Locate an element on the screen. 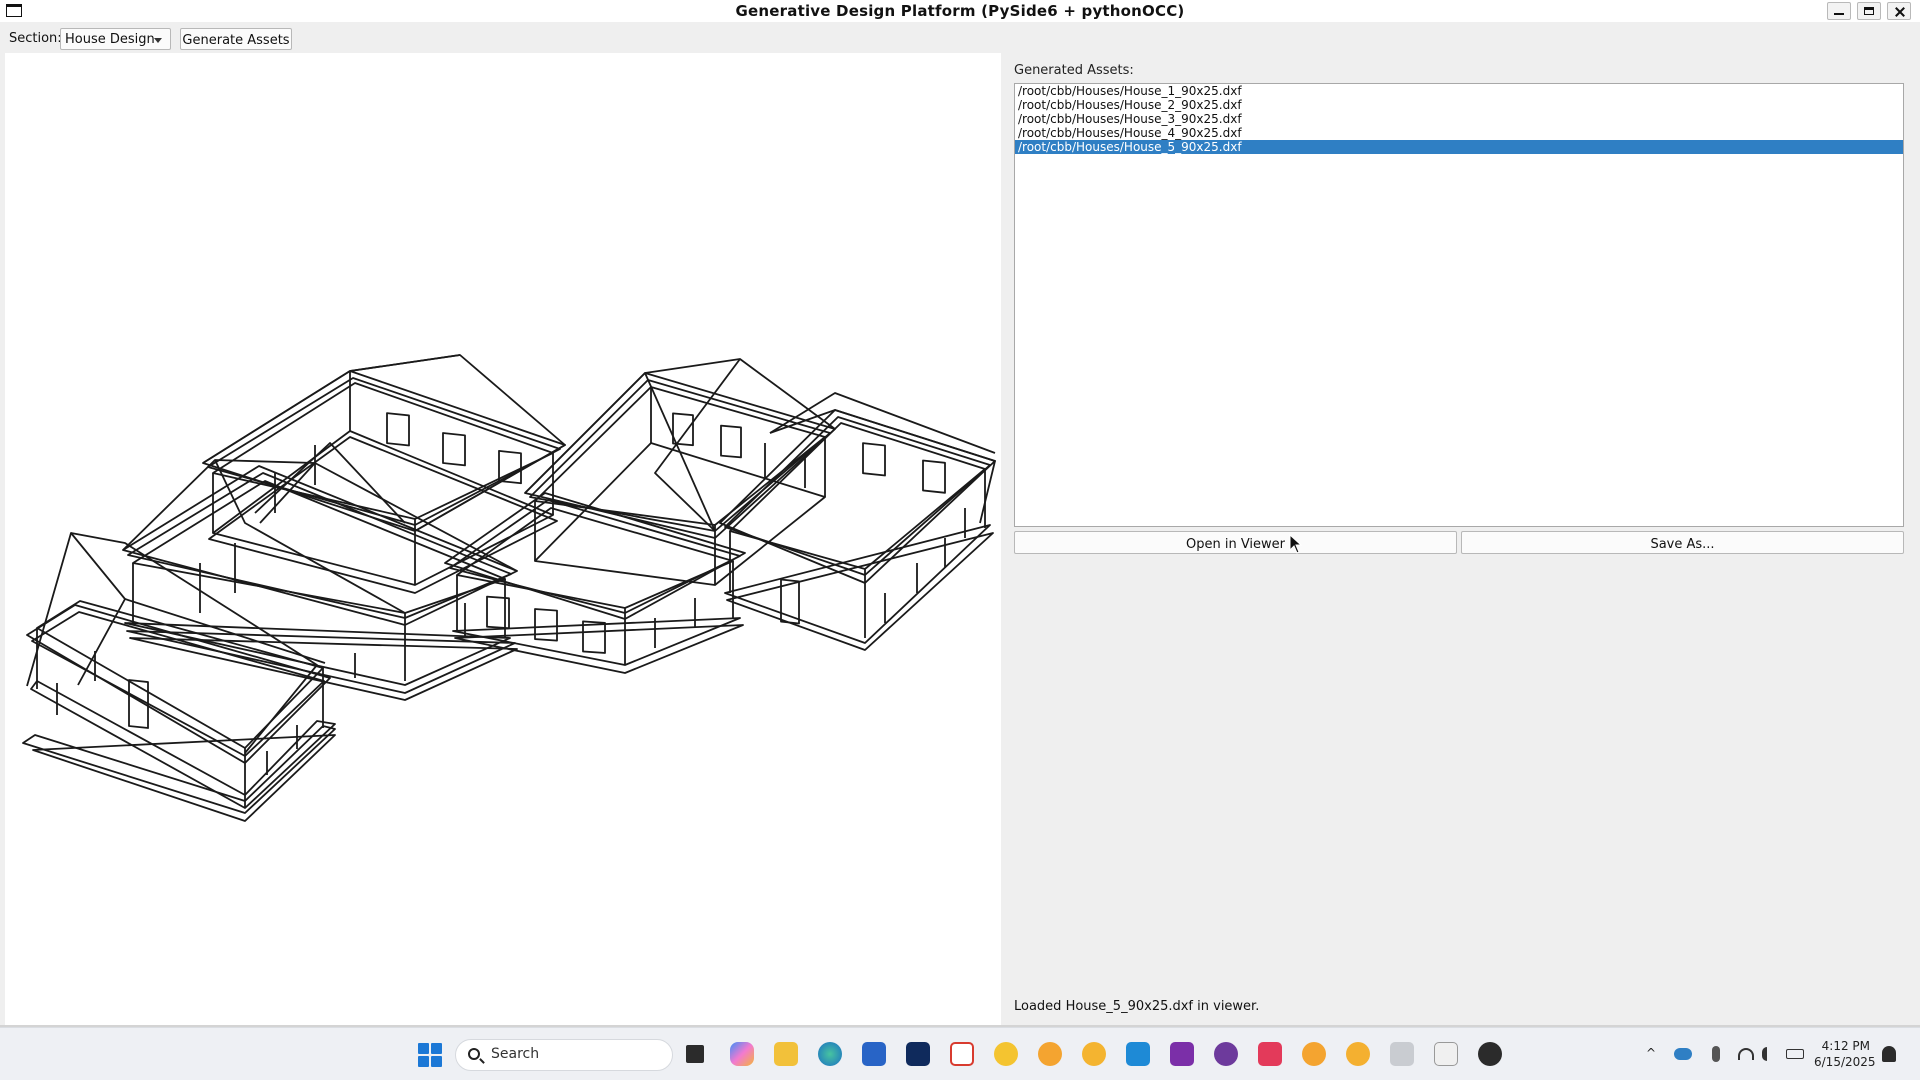  taskbar: Search ^ 4:12 PM 6/15/2025 is located at coordinates (960, 1053).